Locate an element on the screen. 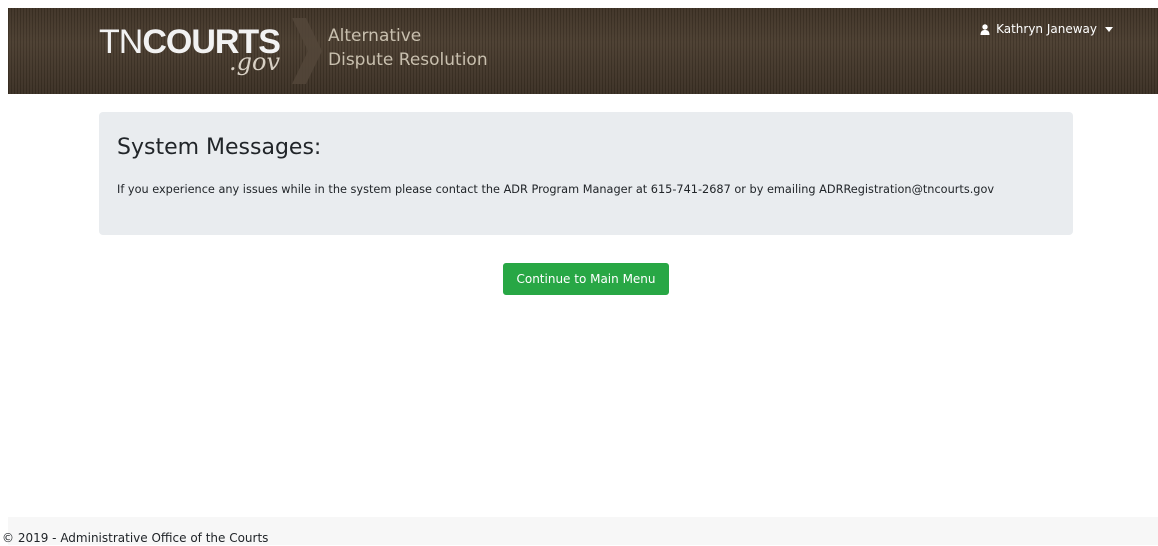 The width and height of the screenshot is (1158, 546). user-name: Kathryn Janeway is located at coordinates (1046, 29).